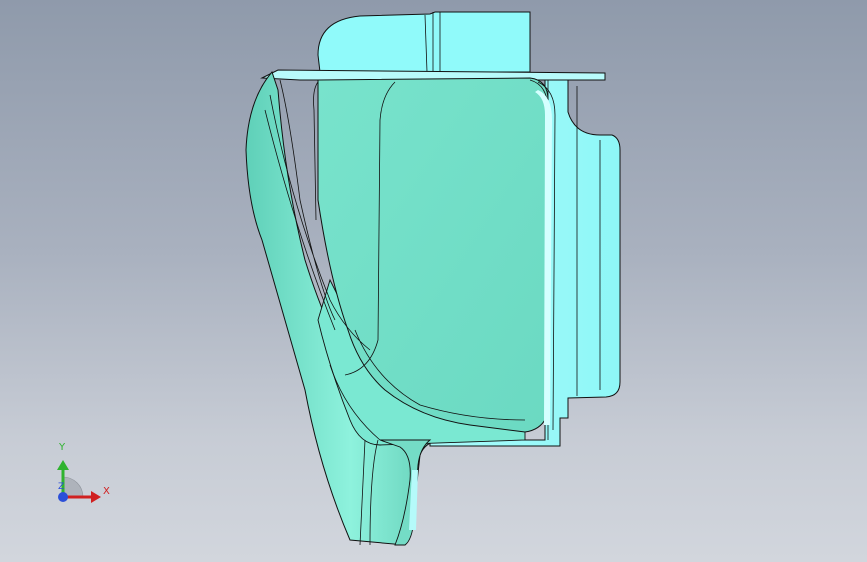  What do you see at coordinates (106, 491) in the screenshot?
I see `x-axis-label: X` at bounding box center [106, 491].